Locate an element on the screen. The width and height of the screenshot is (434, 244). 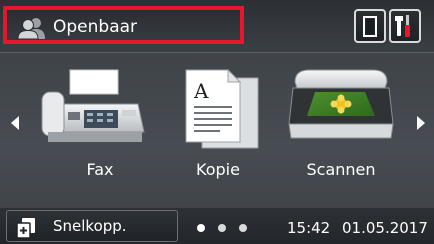
user-selector: Openbaar is located at coordinates (123, 25).